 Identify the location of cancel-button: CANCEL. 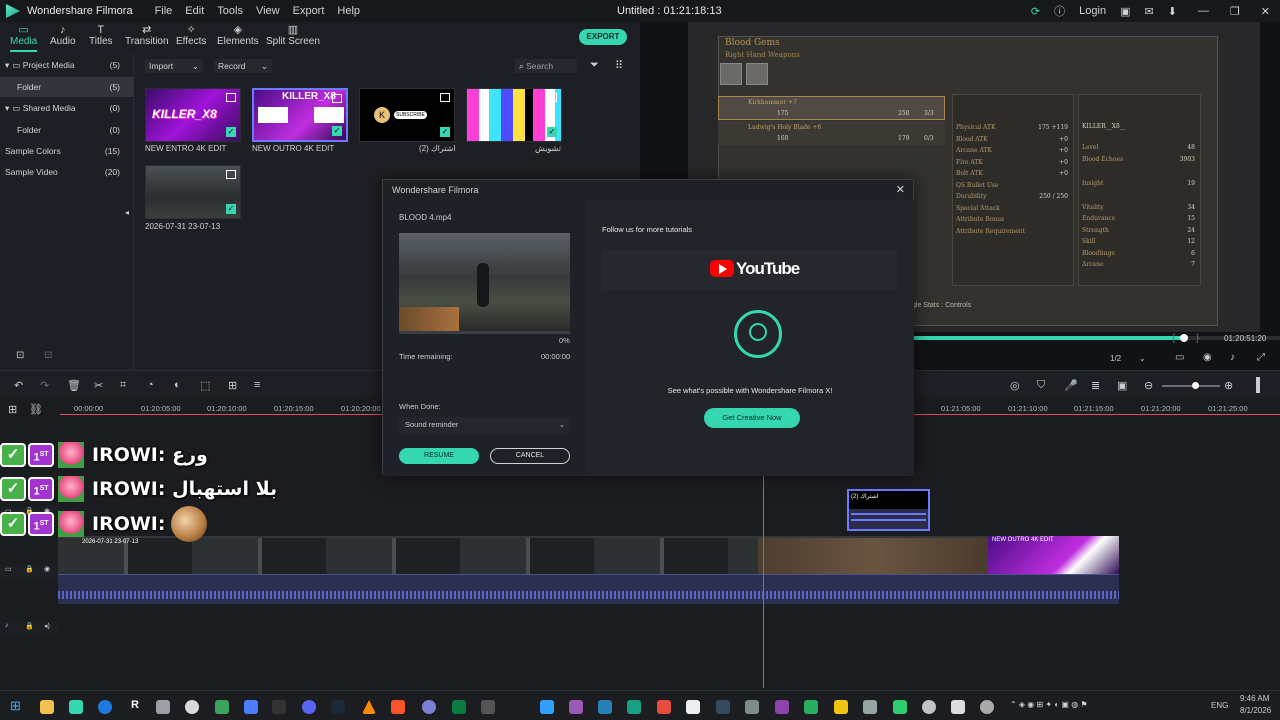
(530, 456).